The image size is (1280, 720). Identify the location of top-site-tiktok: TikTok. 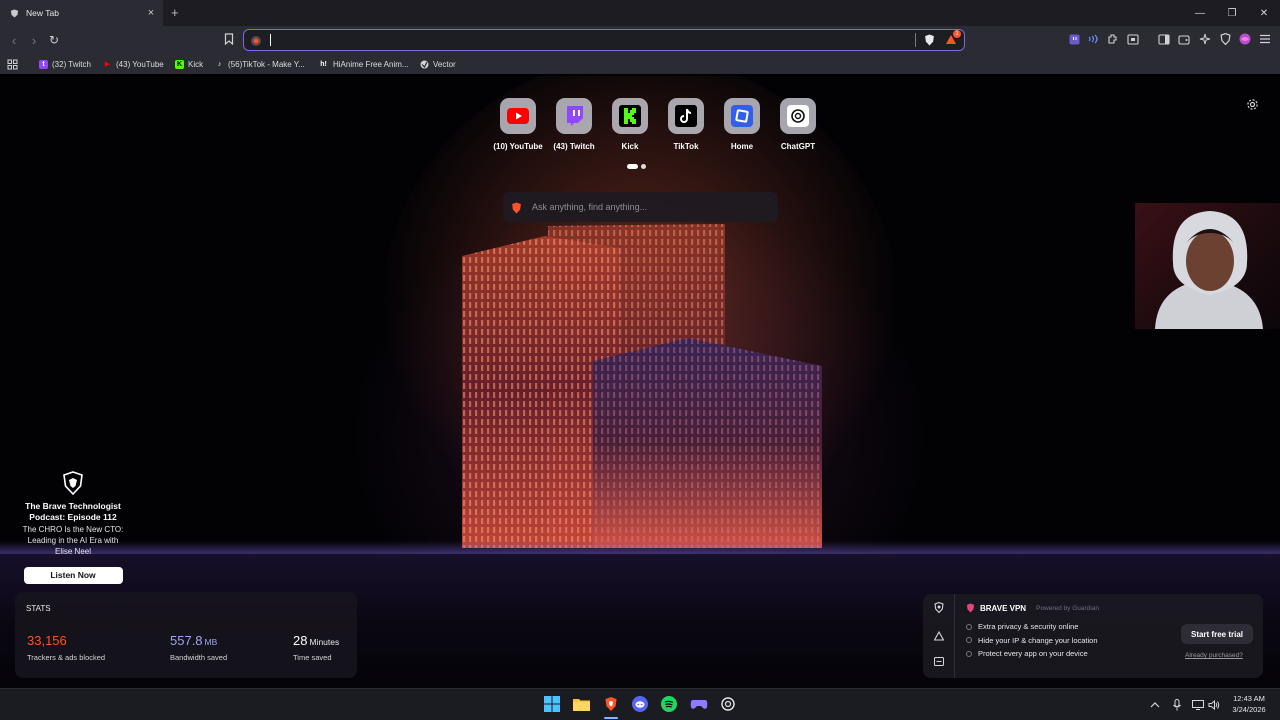
(686, 124).